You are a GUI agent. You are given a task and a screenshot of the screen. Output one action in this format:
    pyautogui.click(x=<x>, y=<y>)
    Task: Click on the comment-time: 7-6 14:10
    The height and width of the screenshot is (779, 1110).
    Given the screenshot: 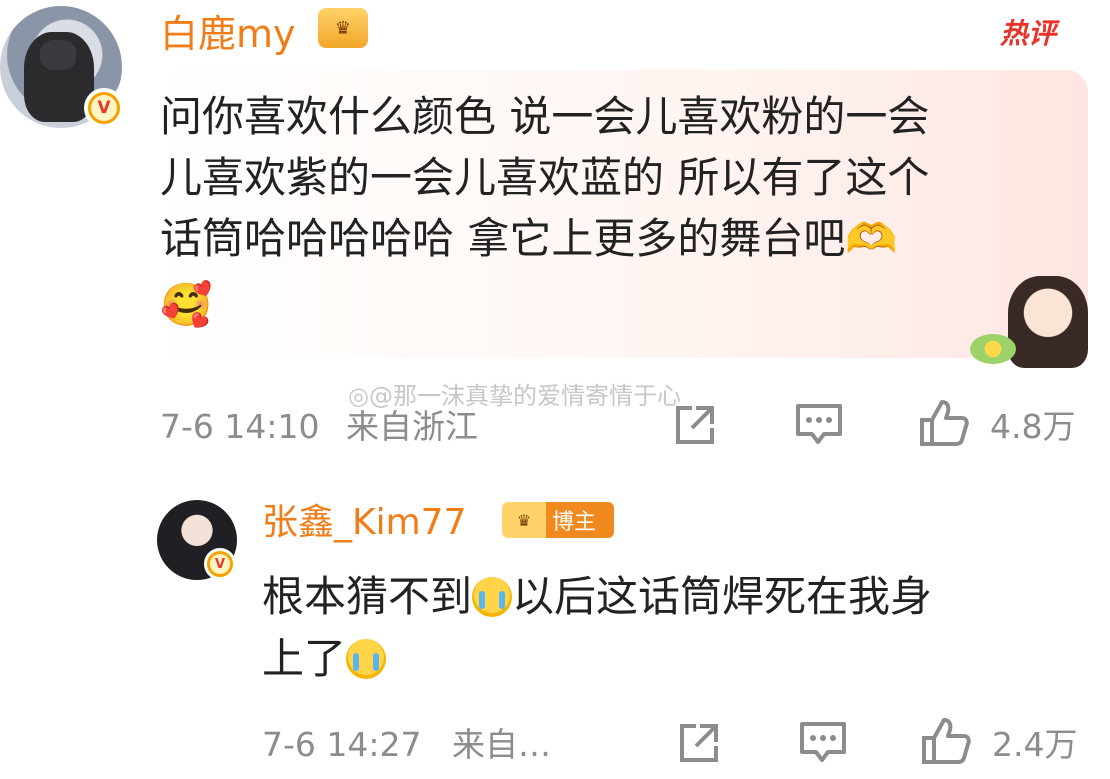 What is the action you would take?
    pyautogui.click(x=240, y=426)
    